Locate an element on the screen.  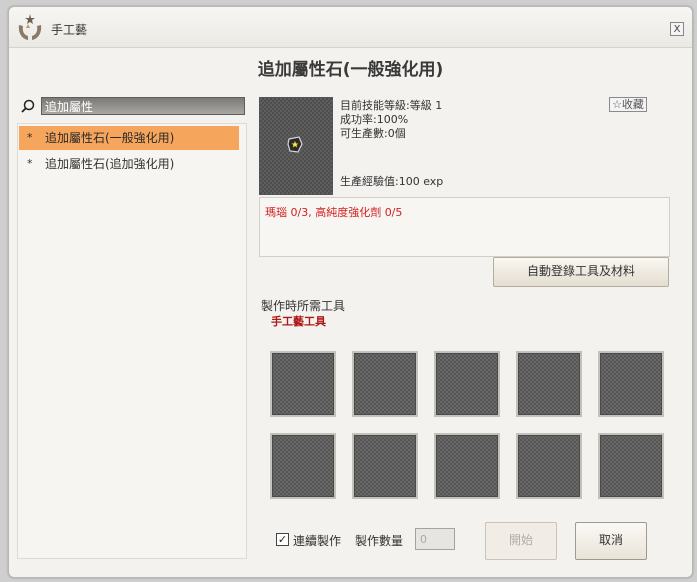
crafting-hands-icon is located at coordinates (30, 27).